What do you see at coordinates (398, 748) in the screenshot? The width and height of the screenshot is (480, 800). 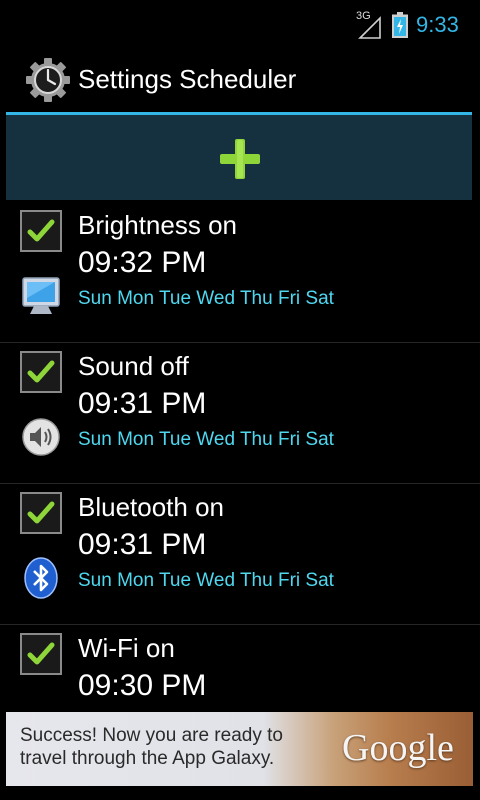 I see `ad-logo: Google` at bounding box center [398, 748].